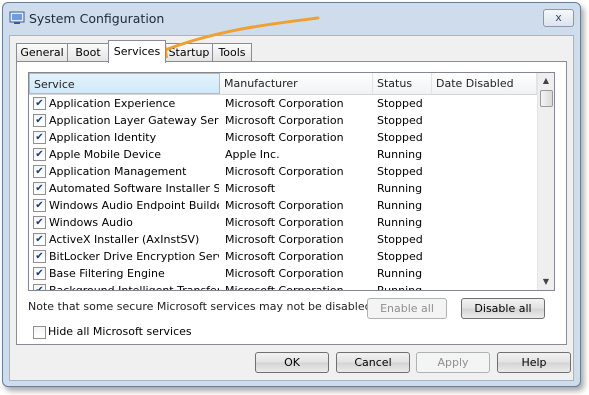 The height and width of the screenshot is (395, 589). What do you see at coordinates (103, 137) in the screenshot?
I see `service-name: Application Identity` at bounding box center [103, 137].